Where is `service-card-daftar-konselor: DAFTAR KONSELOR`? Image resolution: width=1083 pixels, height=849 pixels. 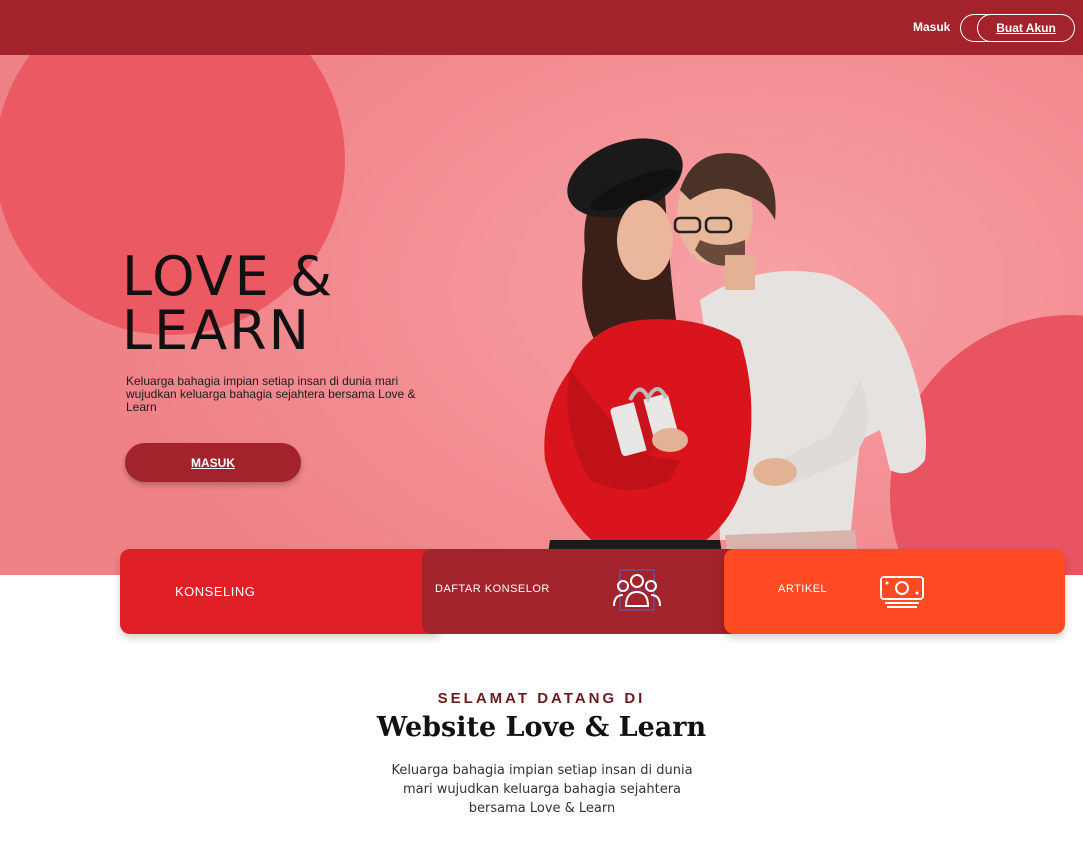 service-card-daftar-konselor: DAFTAR KONSELOR is located at coordinates (582, 591).